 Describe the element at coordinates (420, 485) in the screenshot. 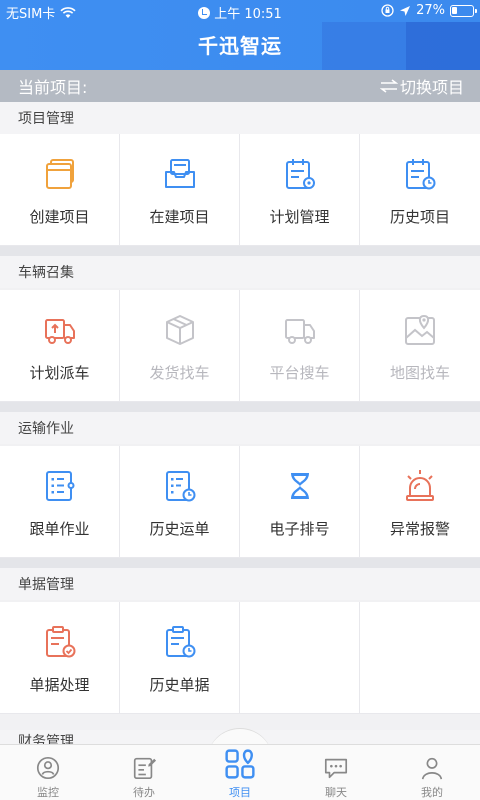

I see `alarm-light-icon` at that location.